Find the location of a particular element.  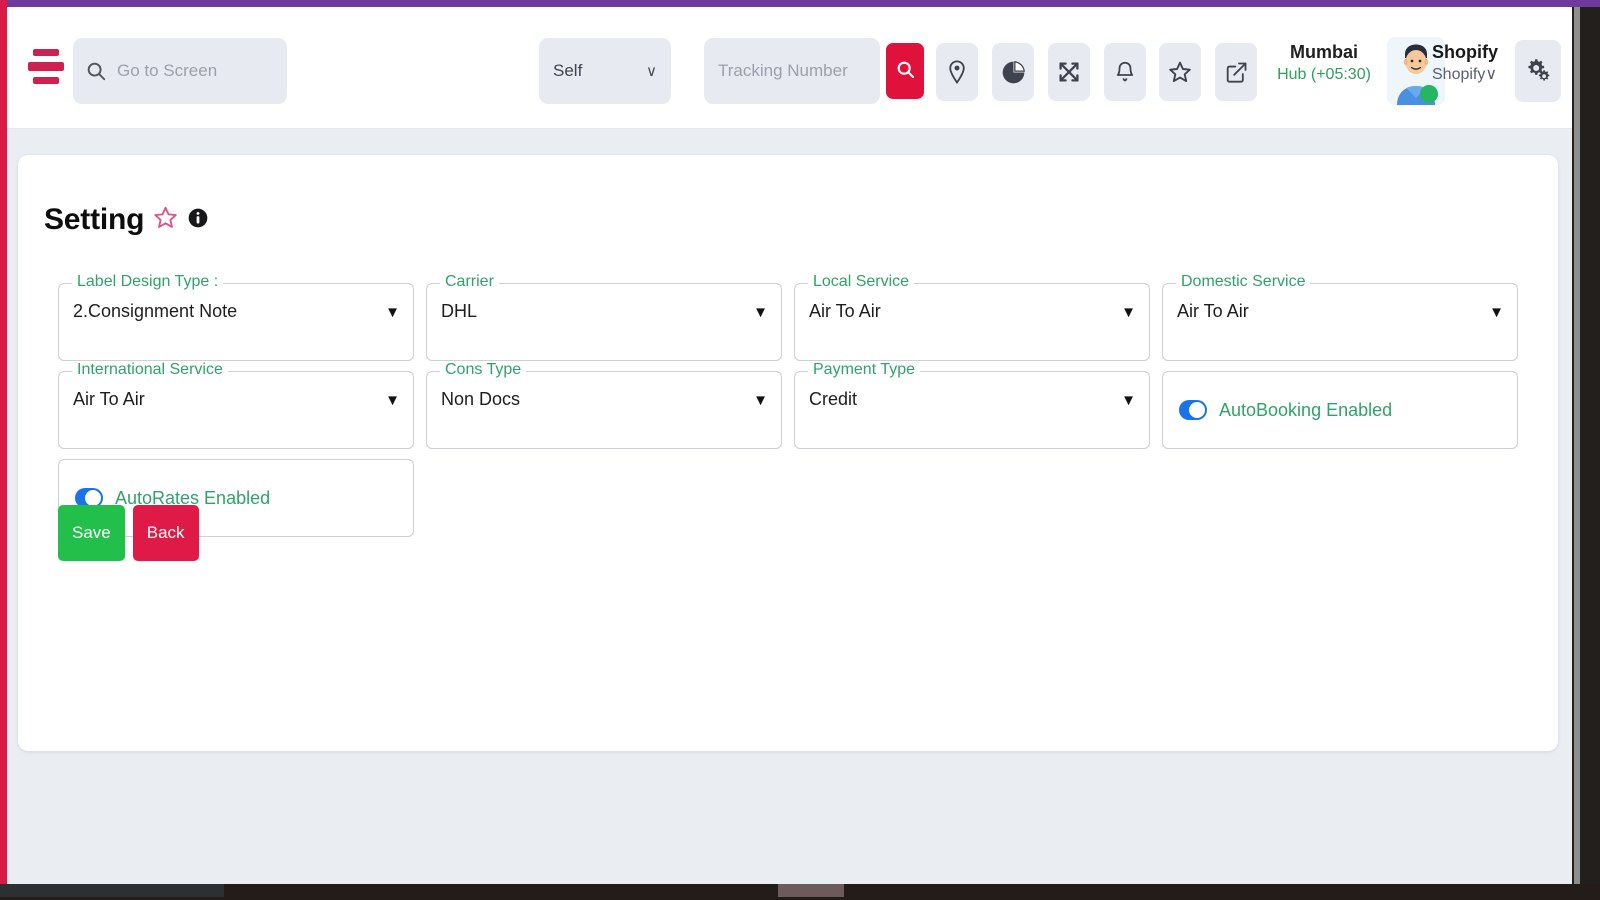

field-label: International Service is located at coordinates (150, 370).